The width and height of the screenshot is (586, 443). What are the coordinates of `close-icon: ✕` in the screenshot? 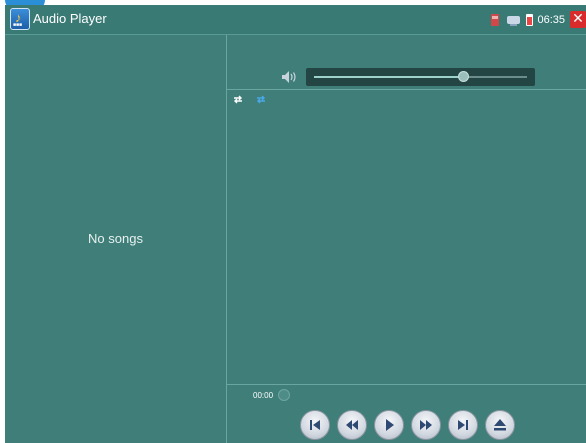 It's located at (578, 19).